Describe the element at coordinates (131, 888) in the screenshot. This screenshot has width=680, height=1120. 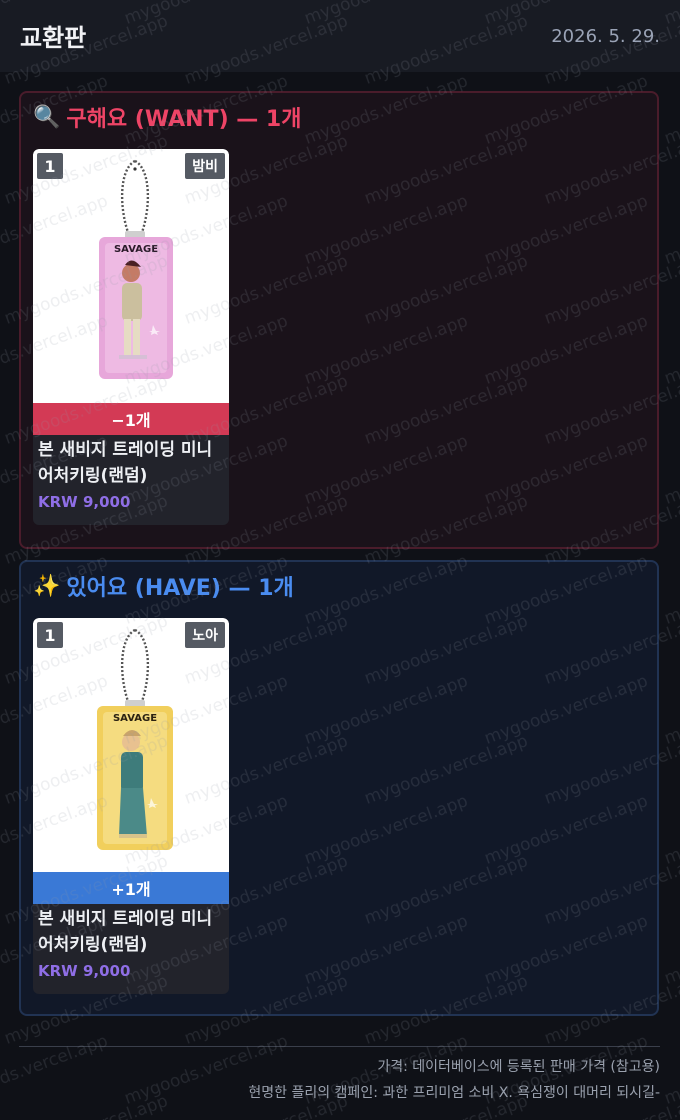
I see `quantity-change: +1개` at that location.